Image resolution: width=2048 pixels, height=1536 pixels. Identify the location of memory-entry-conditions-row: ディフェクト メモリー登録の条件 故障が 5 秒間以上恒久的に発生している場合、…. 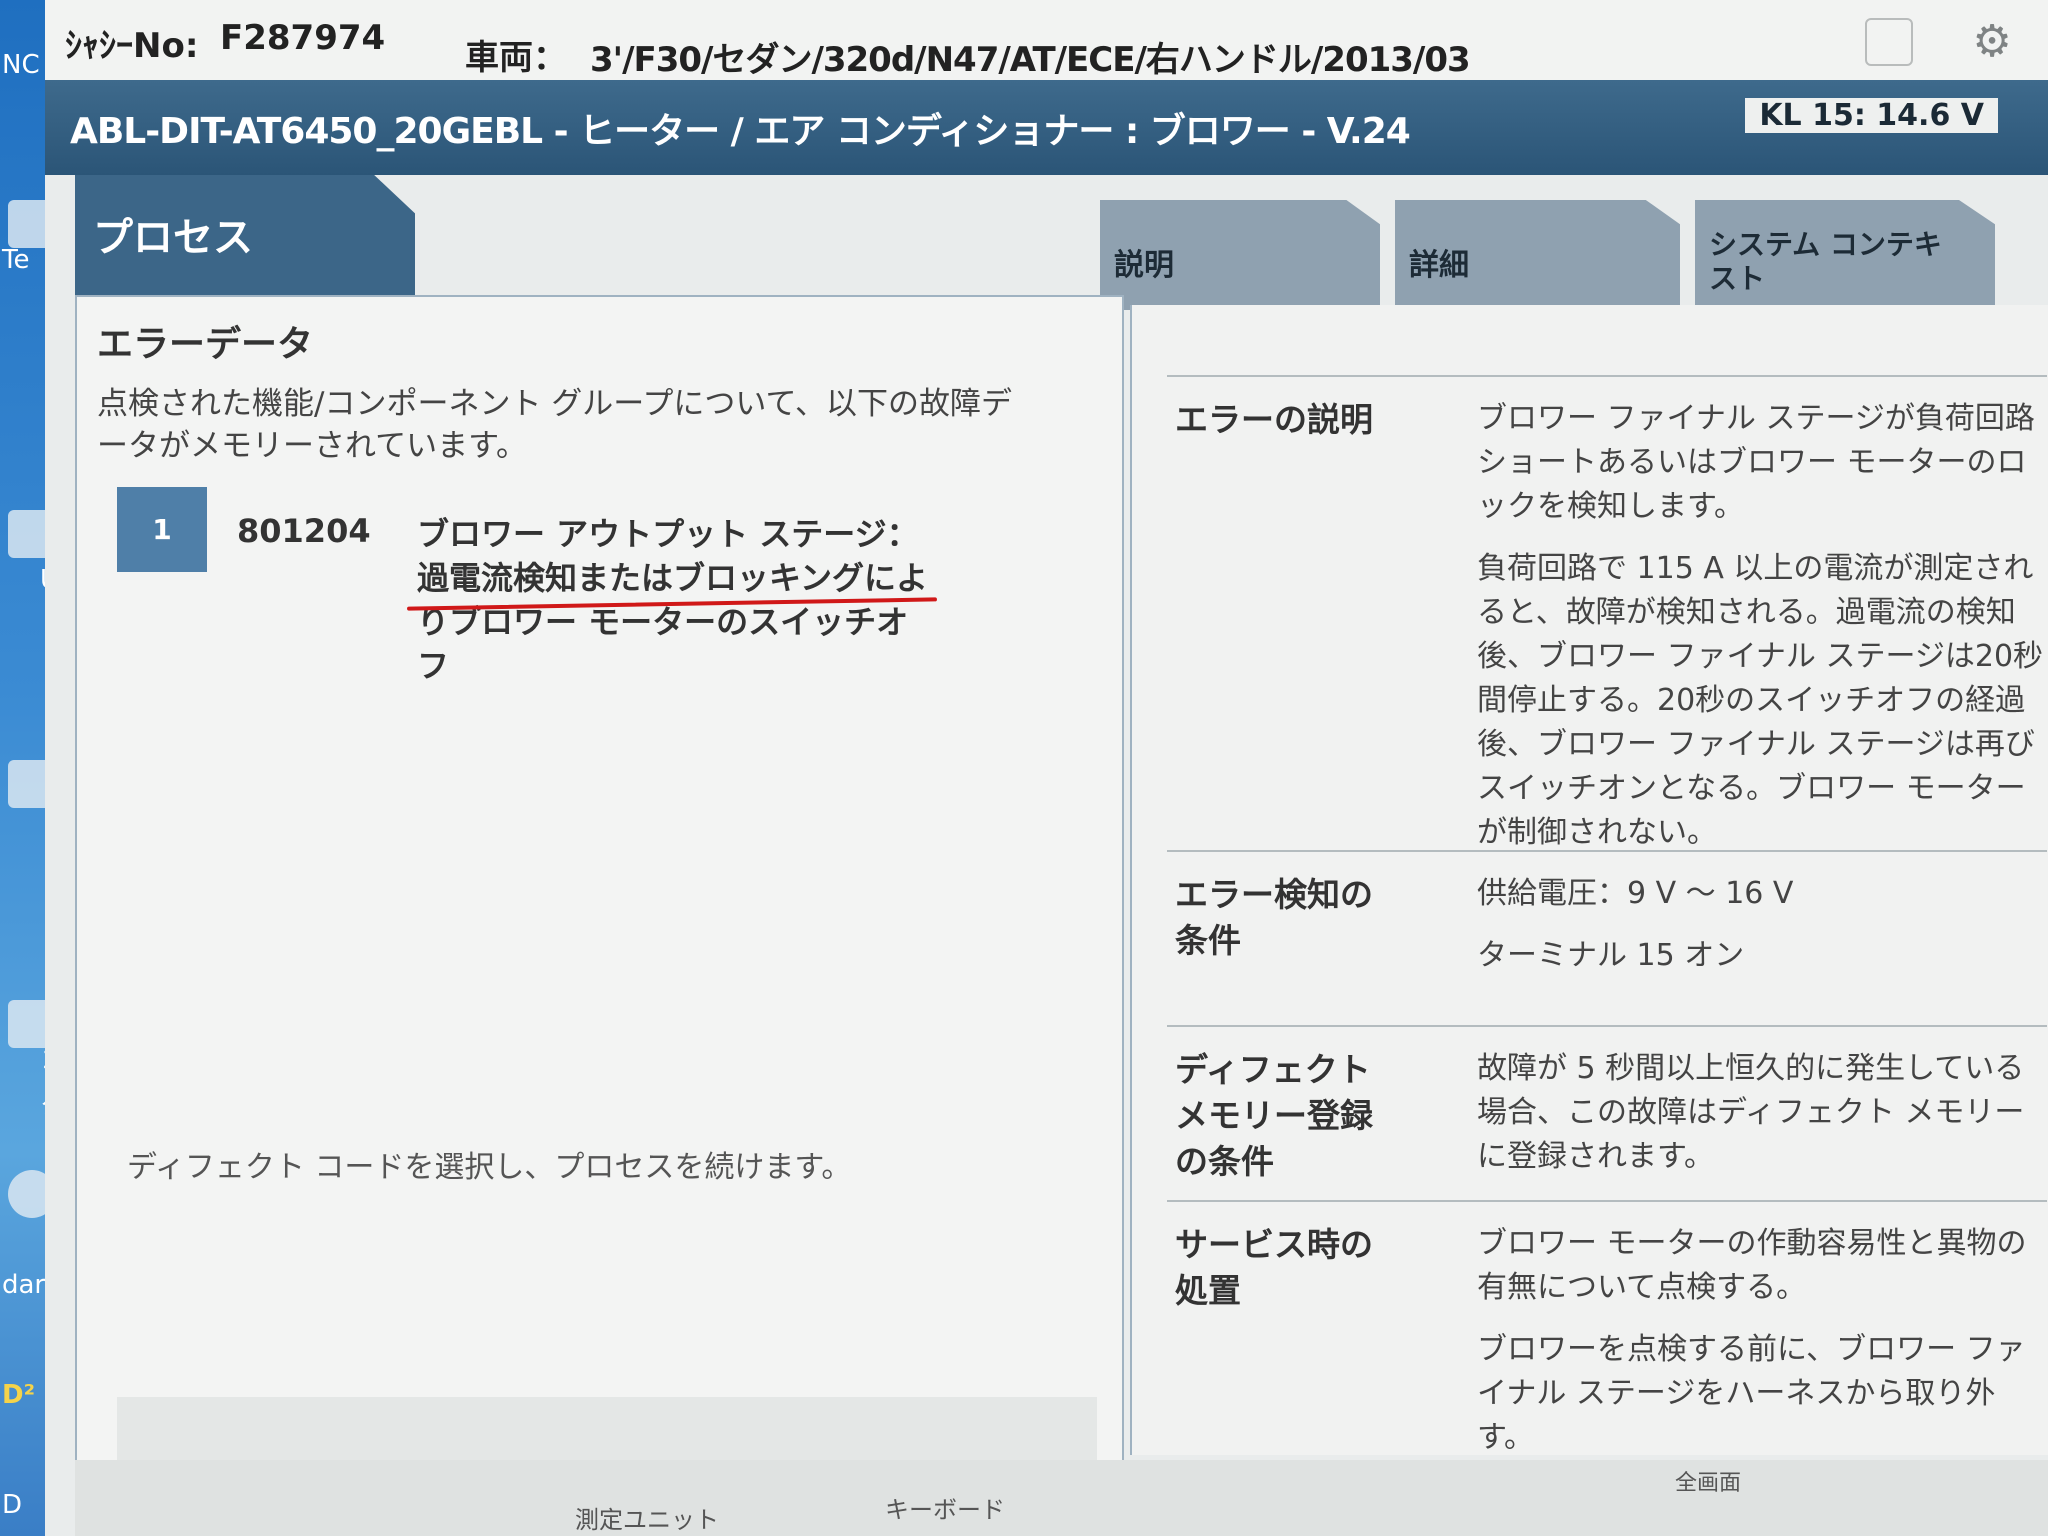
(1607, 1111).